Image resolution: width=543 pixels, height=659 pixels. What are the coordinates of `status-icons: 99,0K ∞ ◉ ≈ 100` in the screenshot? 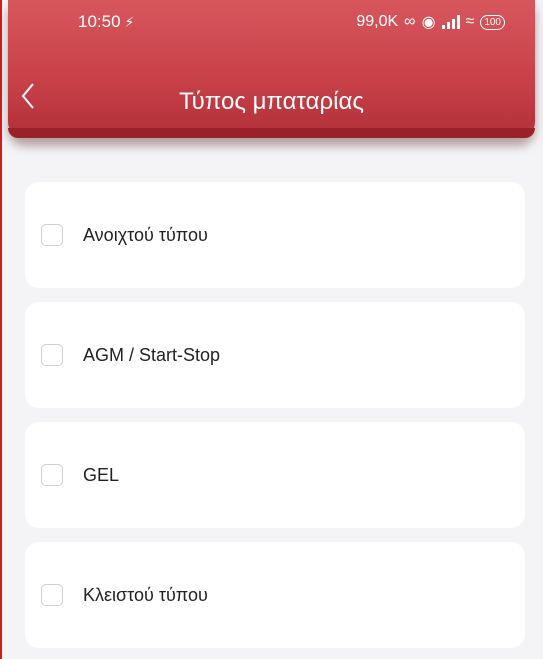 It's located at (430, 22).